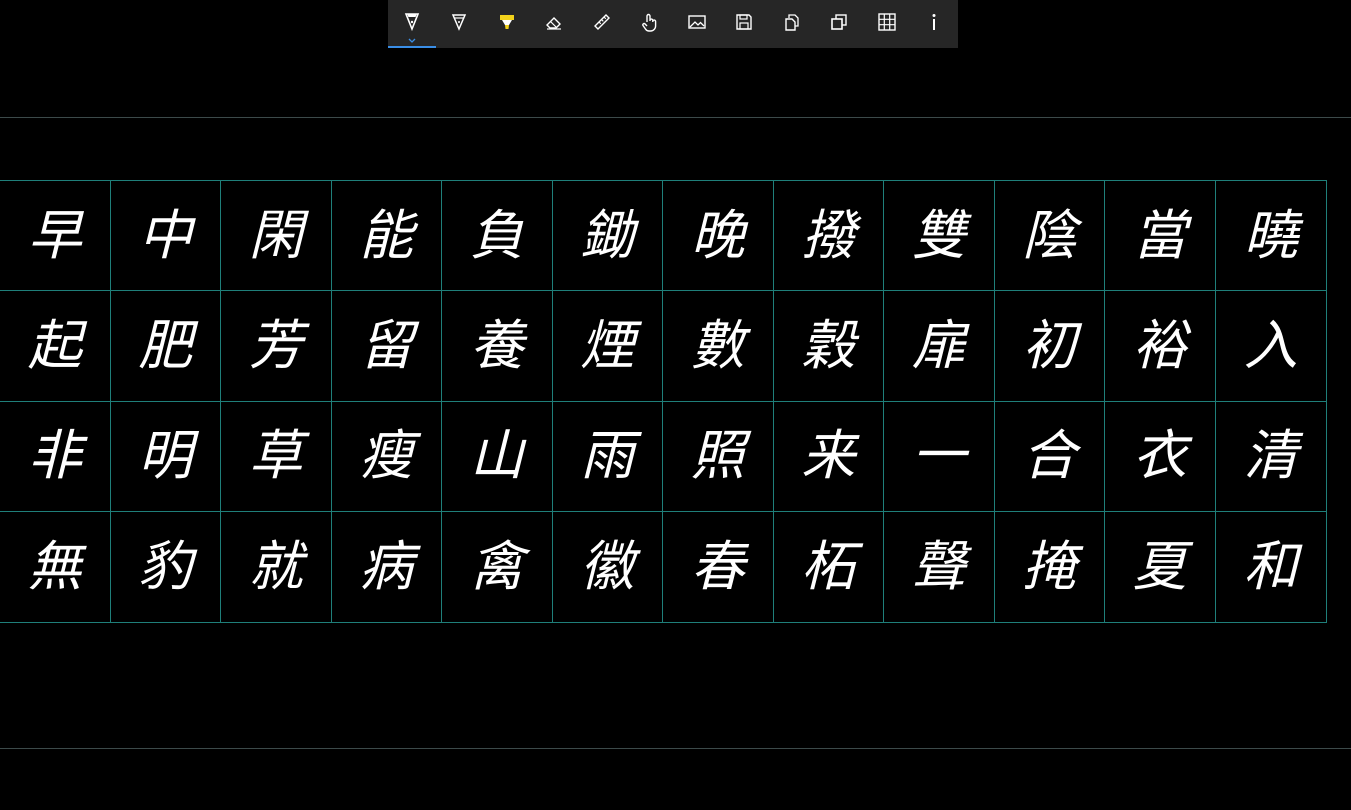  Describe the element at coordinates (718, 346) in the screenshot. I see `grid-cell: 數` at that location.